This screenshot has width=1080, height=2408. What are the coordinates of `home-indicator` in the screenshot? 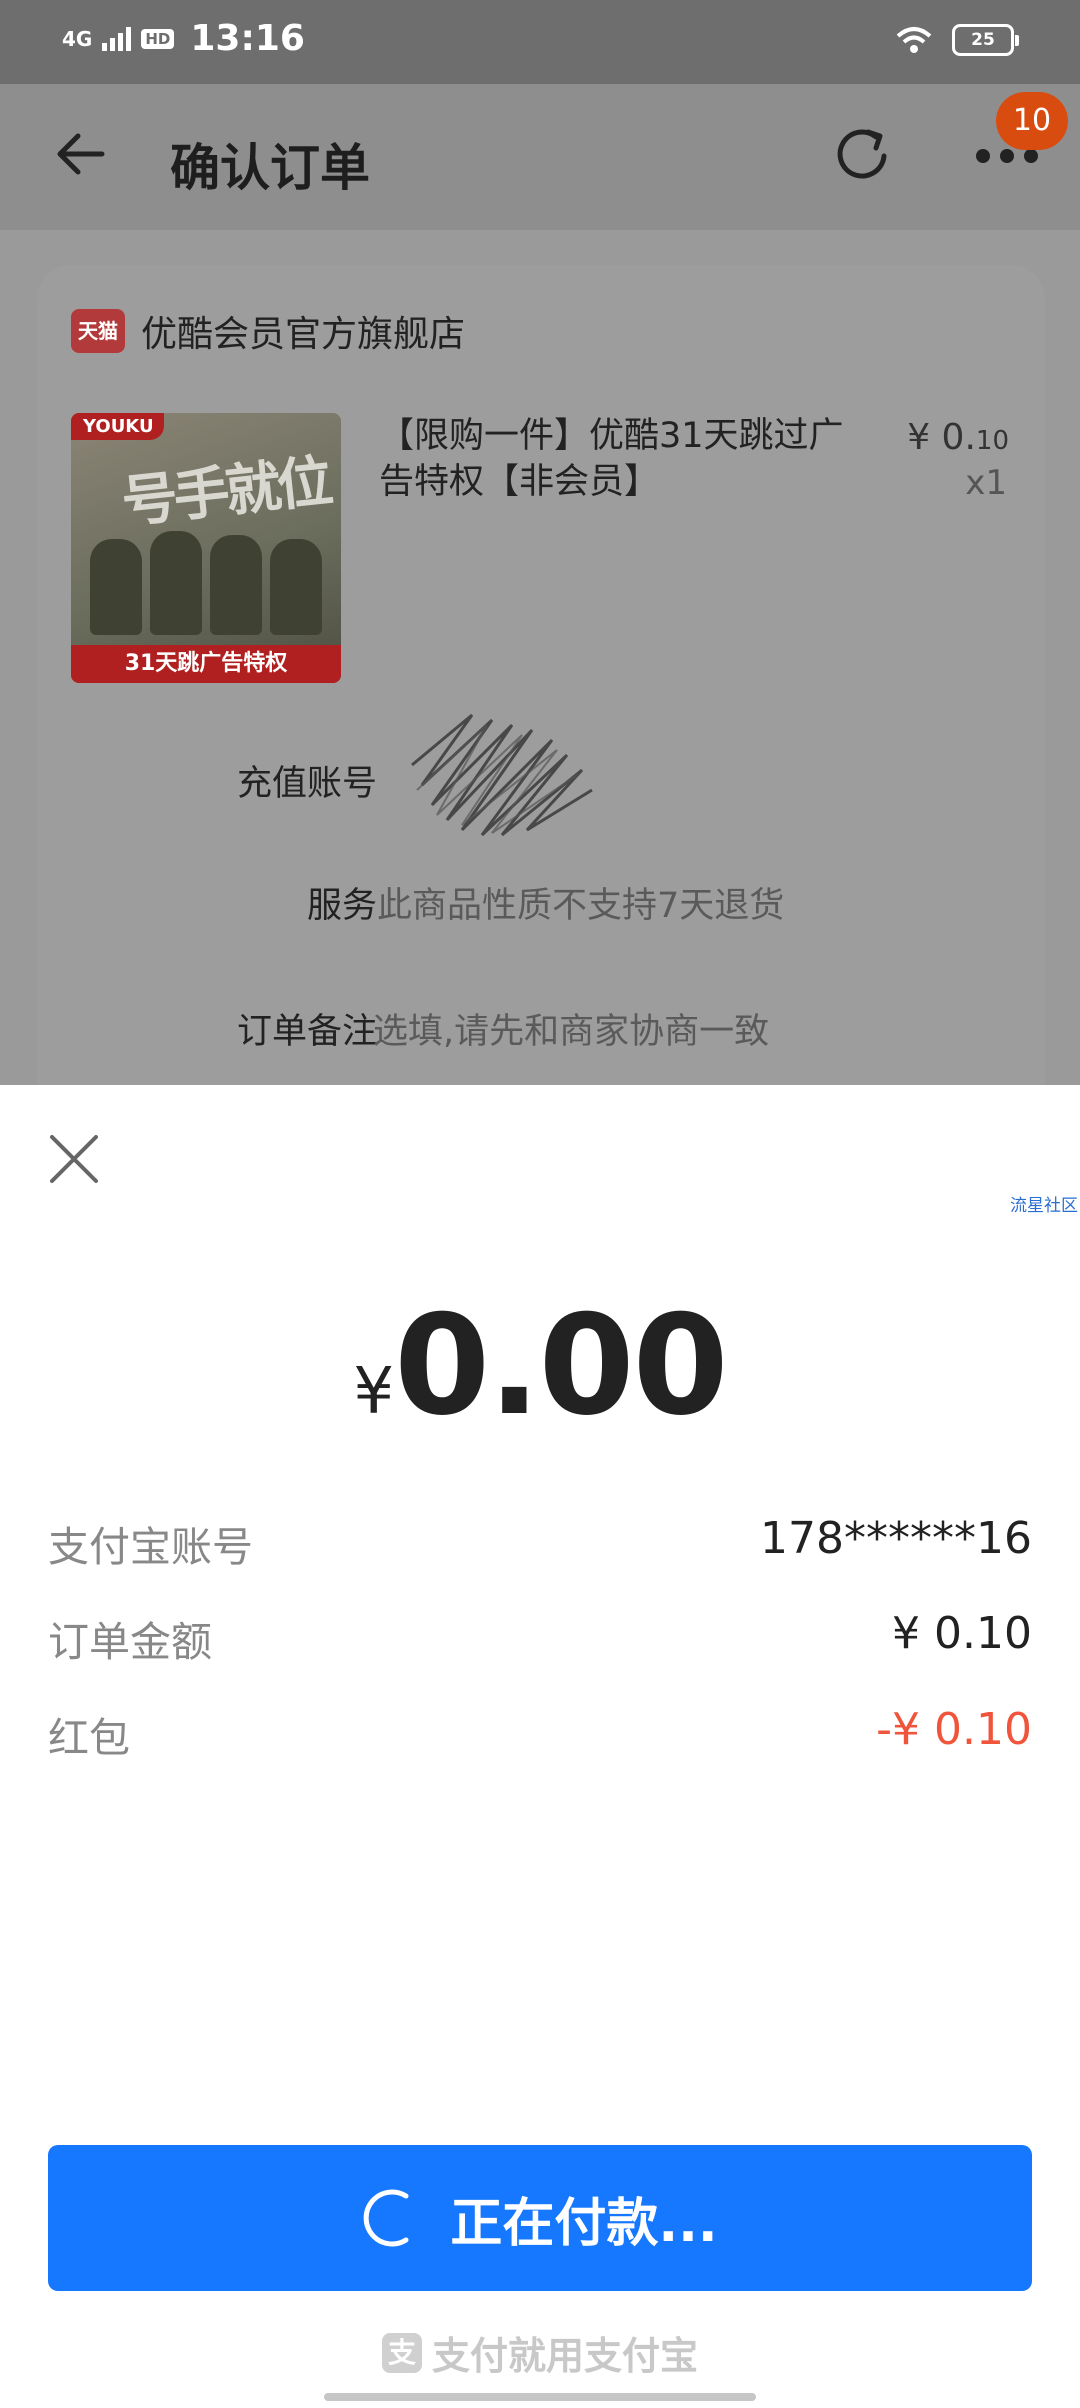 It's located at (540, 2397).